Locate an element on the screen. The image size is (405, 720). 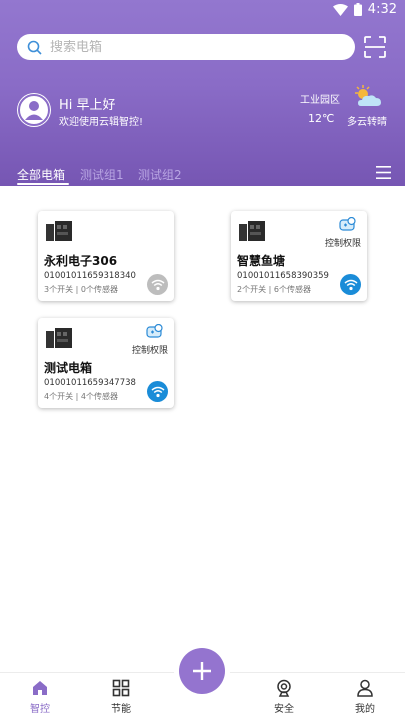
nav-label: 智控 is located at coordinates (40, 709).